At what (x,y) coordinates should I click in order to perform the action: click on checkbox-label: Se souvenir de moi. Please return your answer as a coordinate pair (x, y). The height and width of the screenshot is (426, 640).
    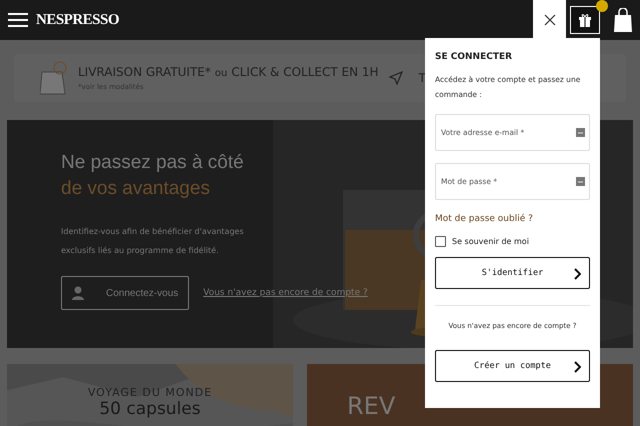
    Looking at the image, I should click on (490, 241).